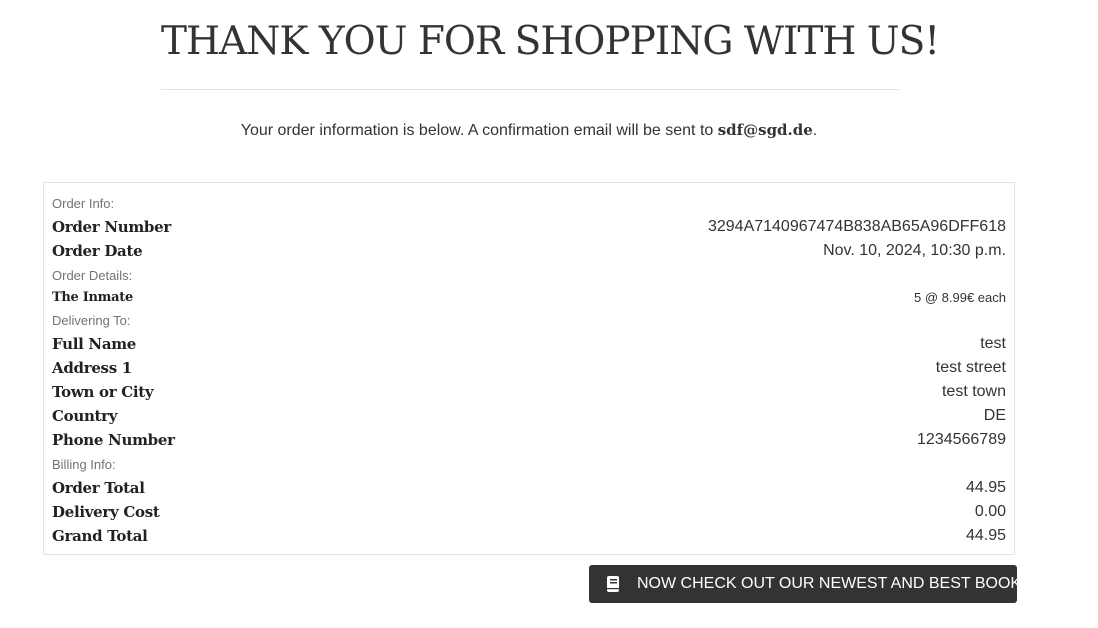 The image size is (1098, 628). What do you see at coordinates (985, 487) in the screenshot?
I see `order-total-value: 44.95` at bounding box center [985, 487].